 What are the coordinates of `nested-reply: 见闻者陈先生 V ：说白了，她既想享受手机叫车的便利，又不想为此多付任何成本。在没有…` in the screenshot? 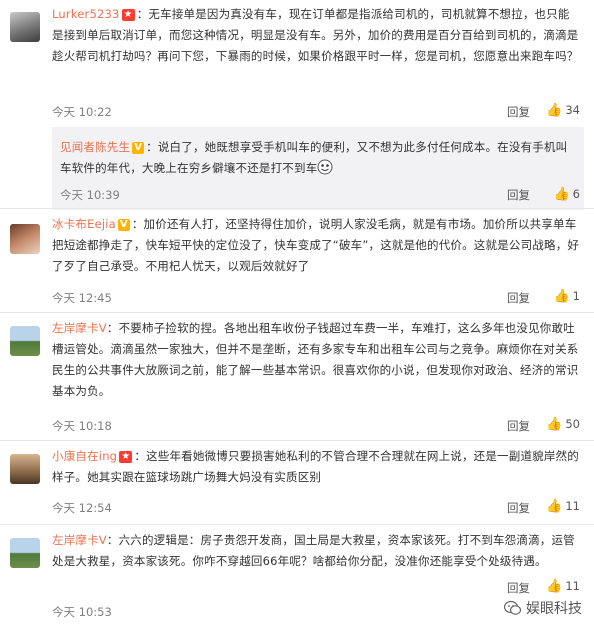 It's located at (318, 168).